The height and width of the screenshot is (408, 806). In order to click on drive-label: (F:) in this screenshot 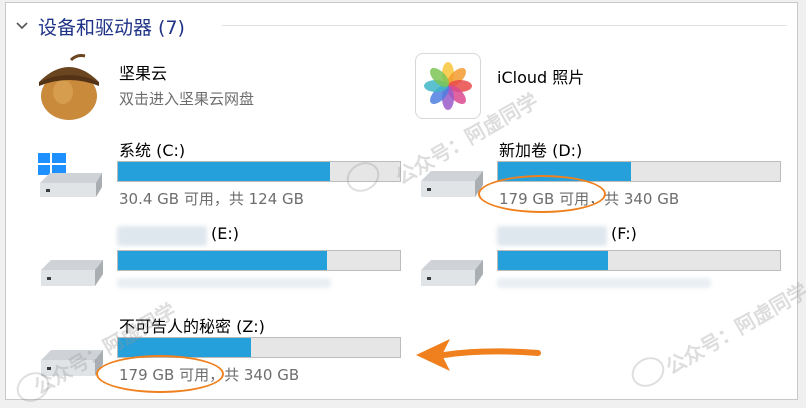, I will do `click(624, 233)`.